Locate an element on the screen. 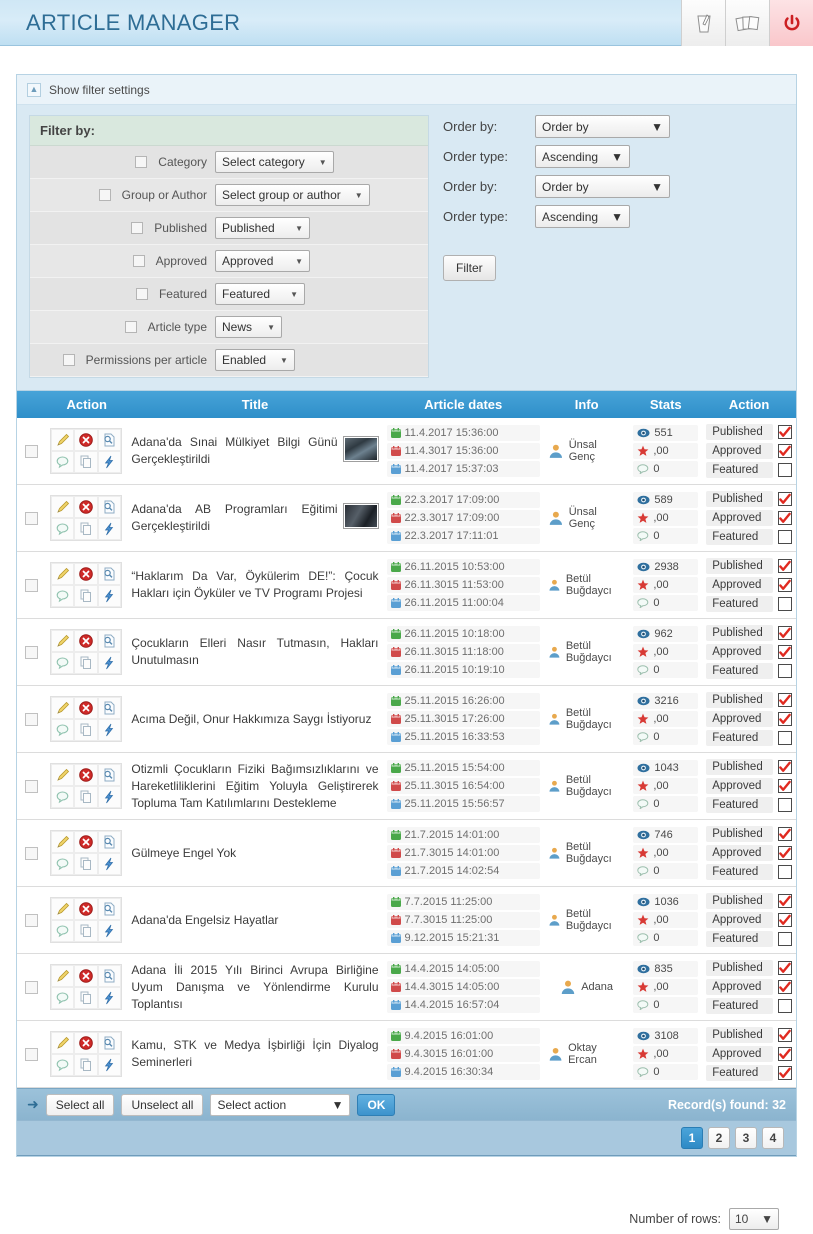 The width and height of the screenshot is (813, 1234). filter-select-2: Published ▼ is located at coordinates (262, 228).